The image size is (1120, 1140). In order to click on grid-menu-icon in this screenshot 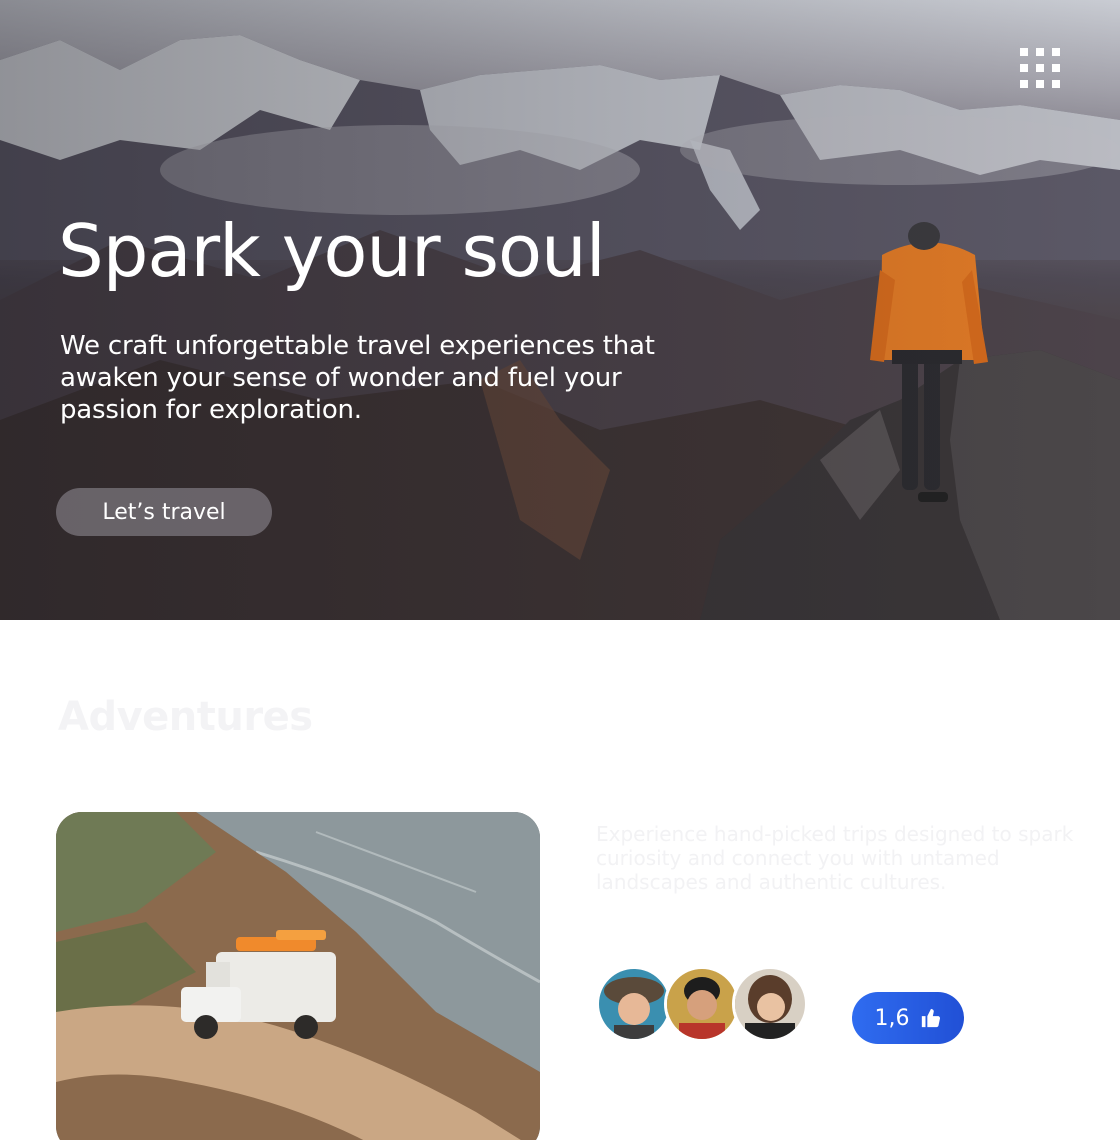, I will do `click(1040, 68)`.